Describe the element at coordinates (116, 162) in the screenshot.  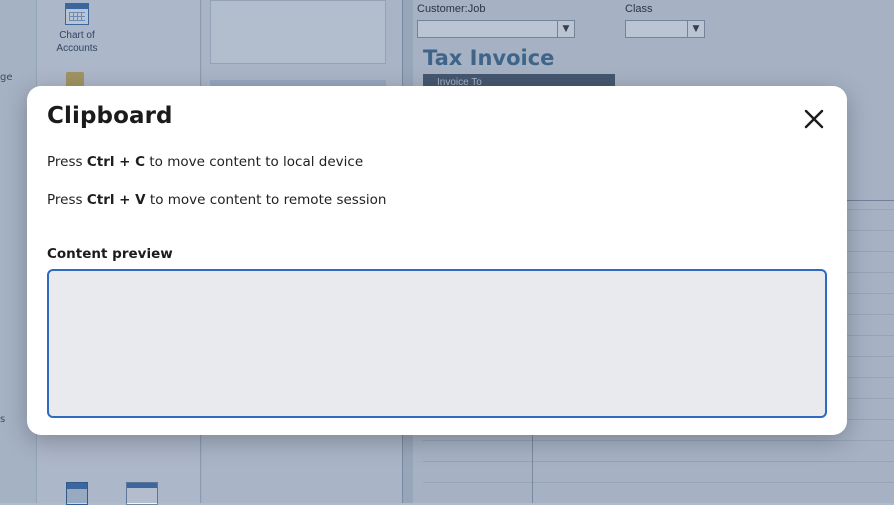
I see `copy-shortcut: Ctrl + C` at that location.